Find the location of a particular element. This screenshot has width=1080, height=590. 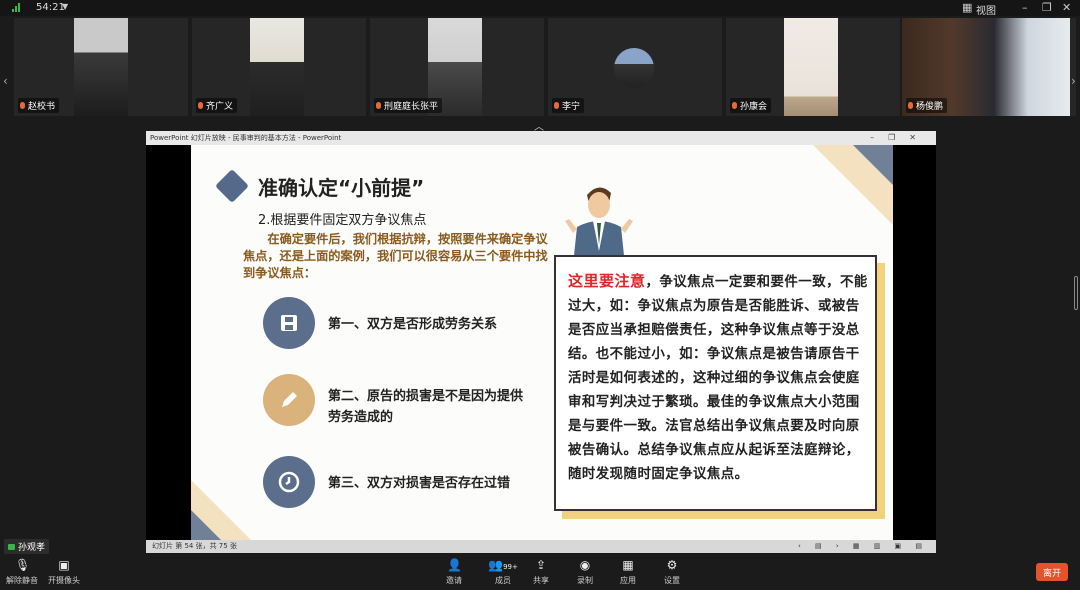

participant-tile: 赵校书 is located at coordinates (101, 67).